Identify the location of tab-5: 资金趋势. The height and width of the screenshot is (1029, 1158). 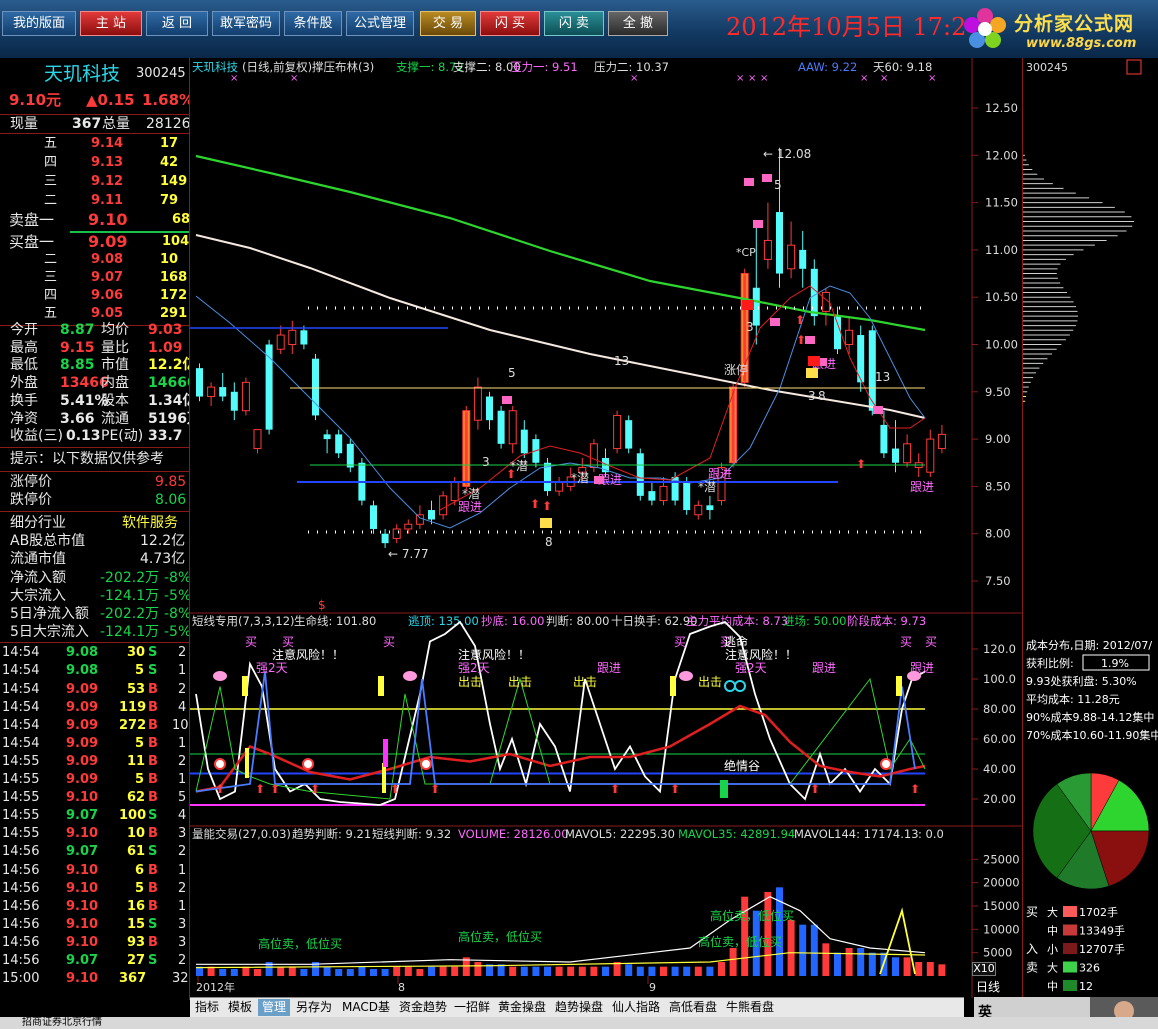
(423, 1007).